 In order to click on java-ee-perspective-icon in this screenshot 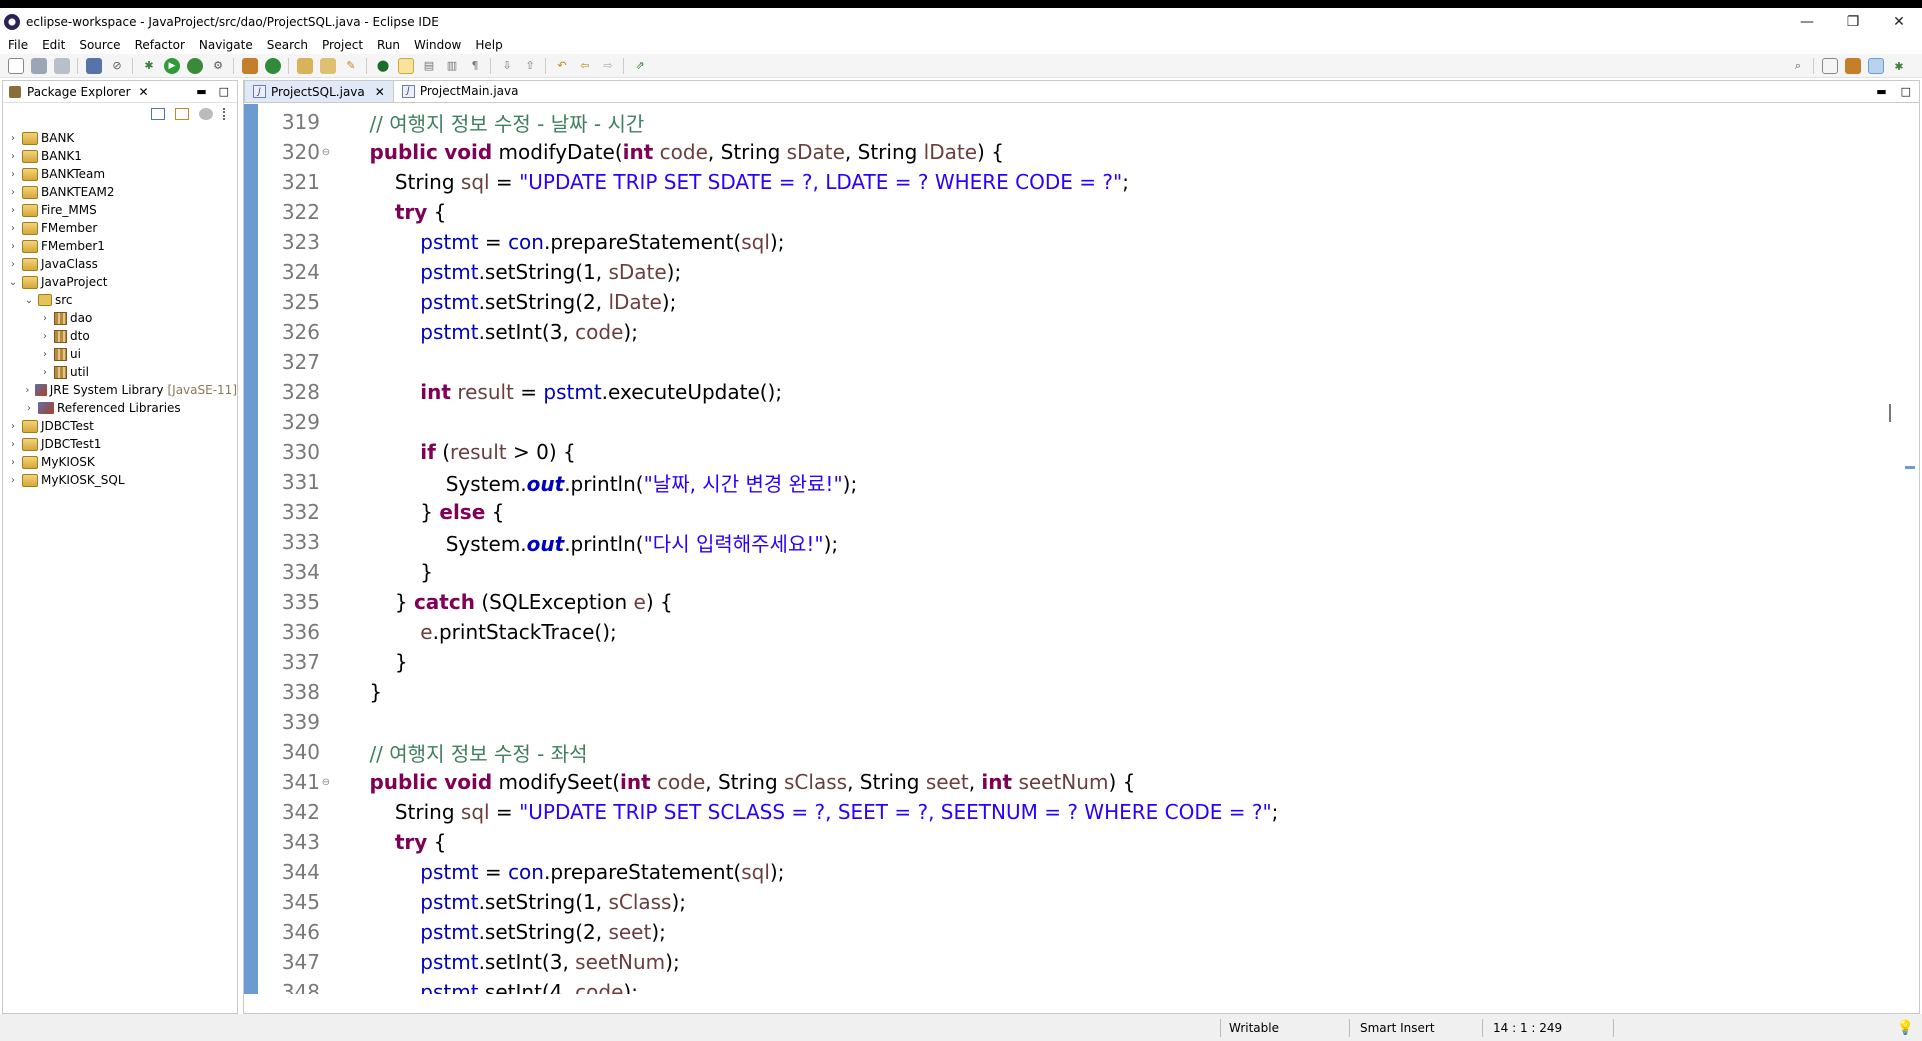, I will do `click(1853, 66)`.